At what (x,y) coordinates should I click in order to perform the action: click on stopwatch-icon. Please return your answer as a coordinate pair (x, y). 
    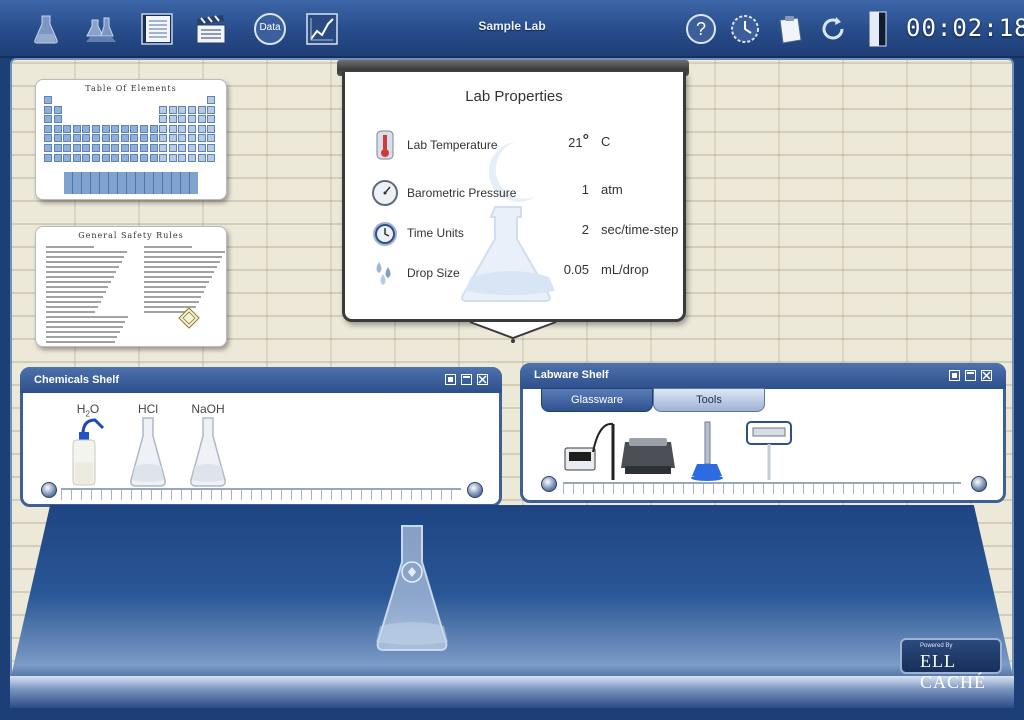
    Looking at the image, I should click on (385, 234).